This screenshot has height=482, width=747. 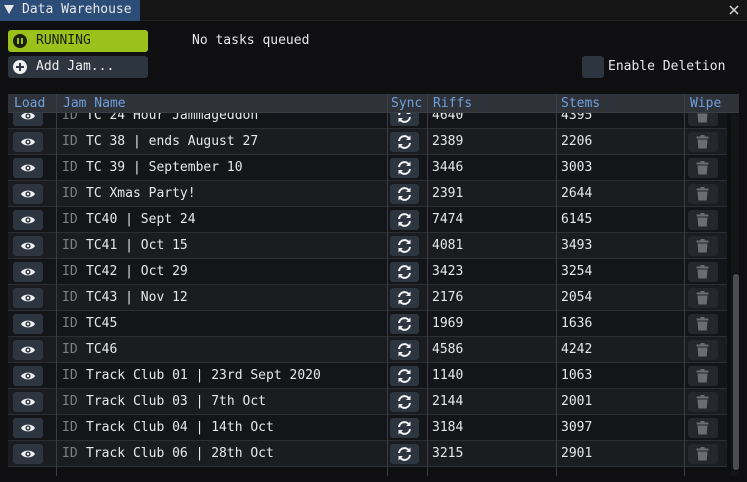 What do you see at coordinates (367, 194) in the screenshot?
I see `table-row: ID TC Xmas Party! 2391 2644` at bounding box center [367, 194].